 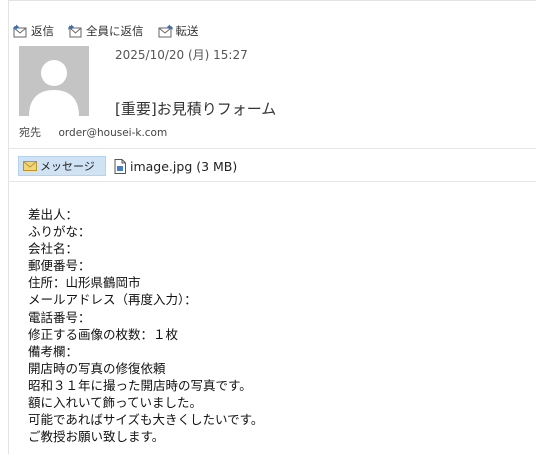 I want to click on body-line: 修正する画像の枚数：１枚, so click(x=103, y=334).